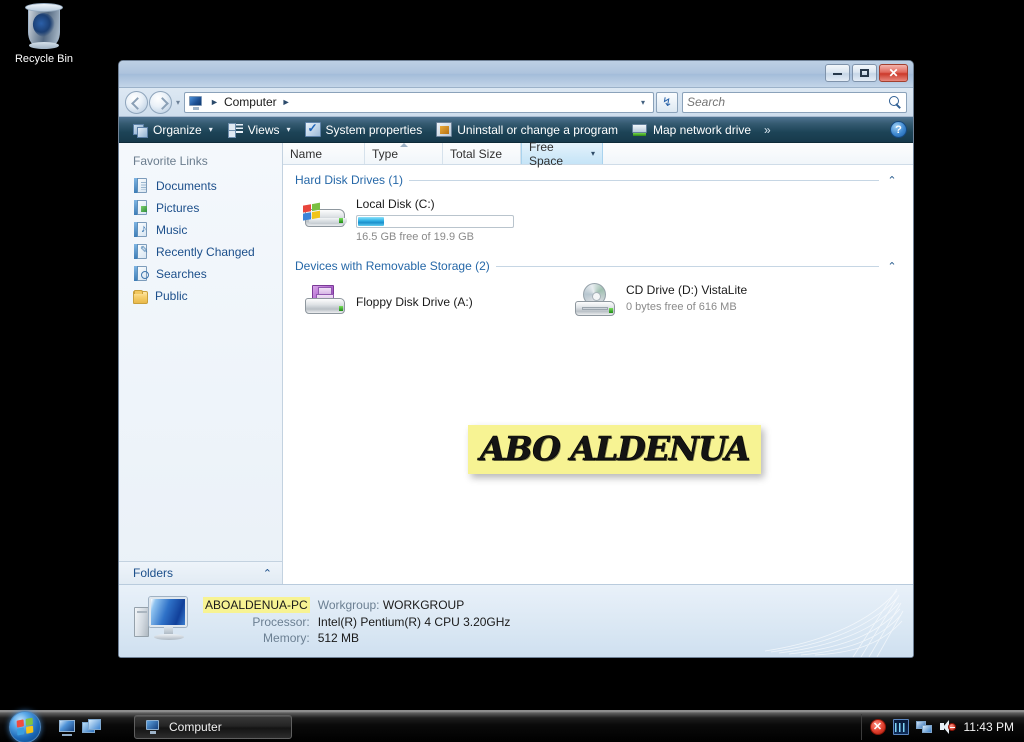  Describe the element at coordinates (325, 216) in the screenshot. I see `hard-disk-drive-icon` at that location.